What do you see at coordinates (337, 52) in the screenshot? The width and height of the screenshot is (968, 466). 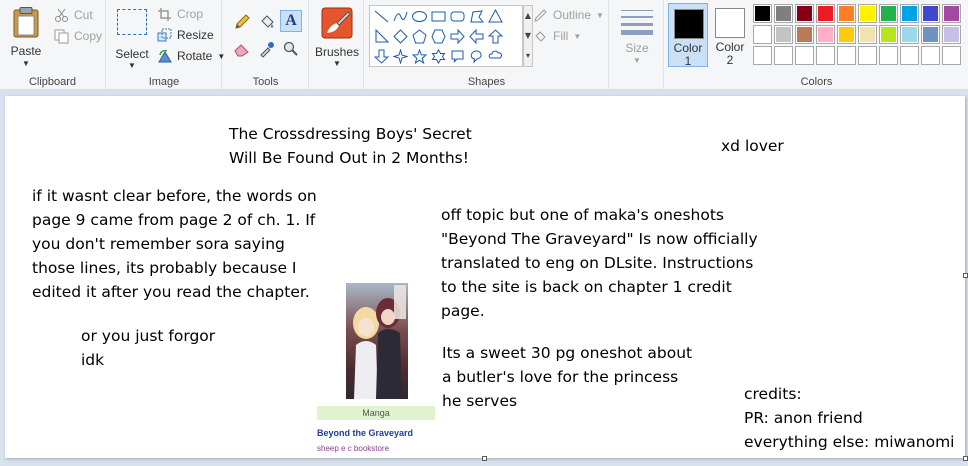 I see `brushes-label: Brushes` at bounding box center [337, 52].